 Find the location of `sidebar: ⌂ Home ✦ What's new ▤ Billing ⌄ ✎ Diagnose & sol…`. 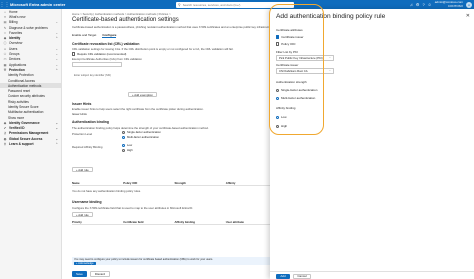

sidebar: ⌂ Home ✦ What's new ▤ Billing ⌄ ✎ Diagnose & sol… is located at coordinates (31, 144).